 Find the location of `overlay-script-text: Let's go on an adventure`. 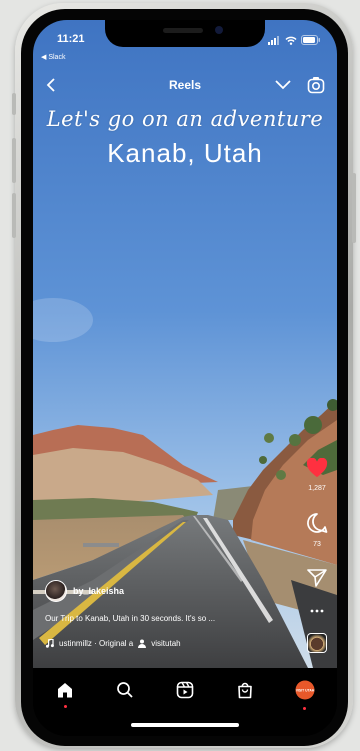

overlay-script-text: Let's go on an adventure is located at coordinates (185, 119).